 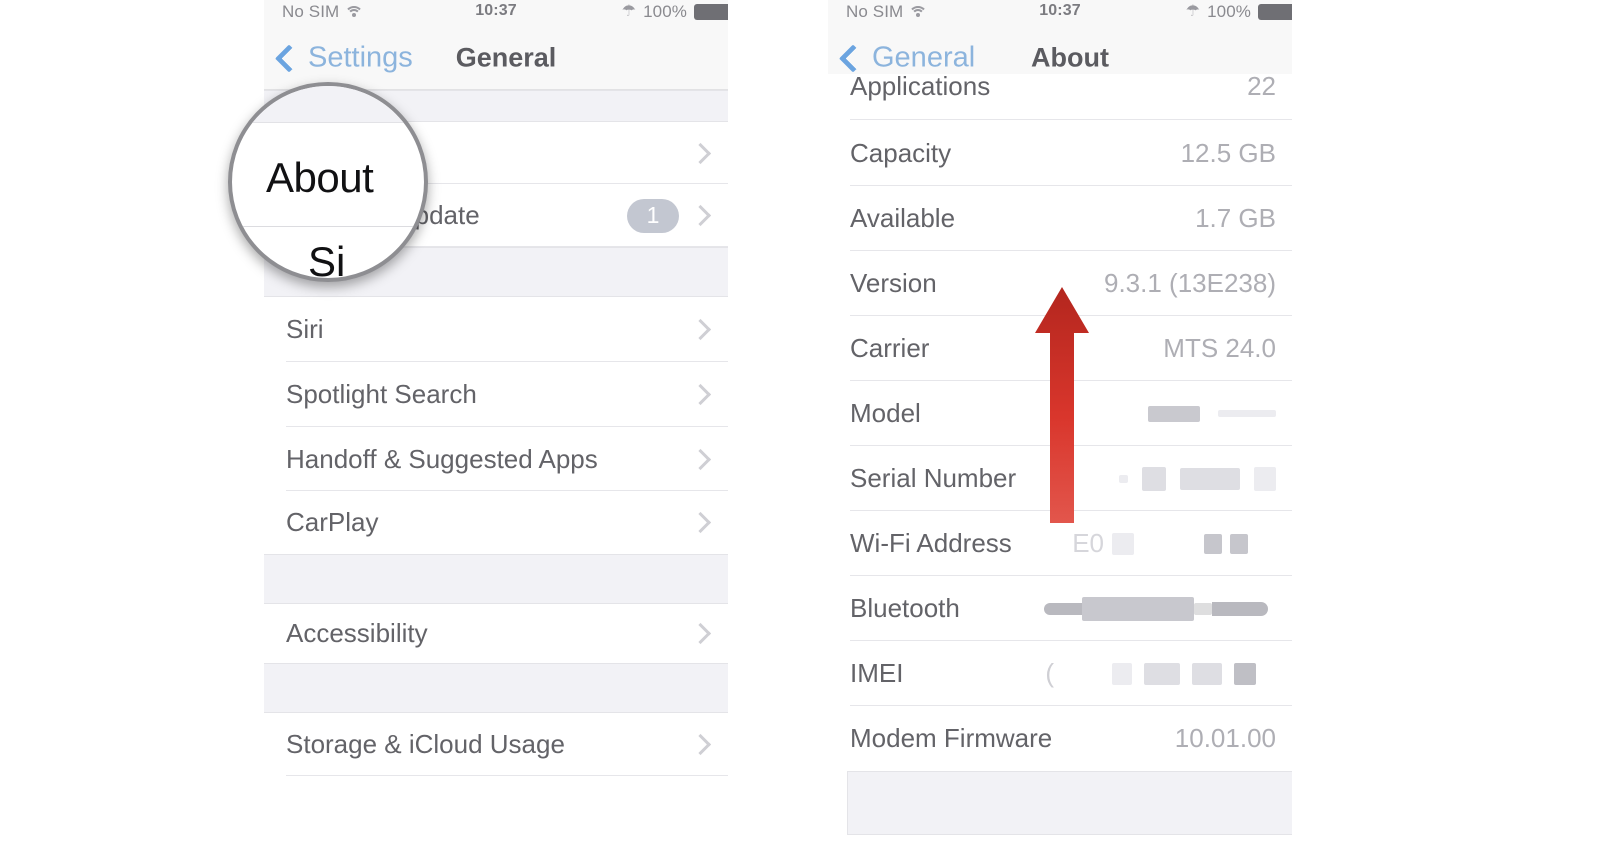 I want to click on list-item-label: Accessibility, so click(x=357, y=633).